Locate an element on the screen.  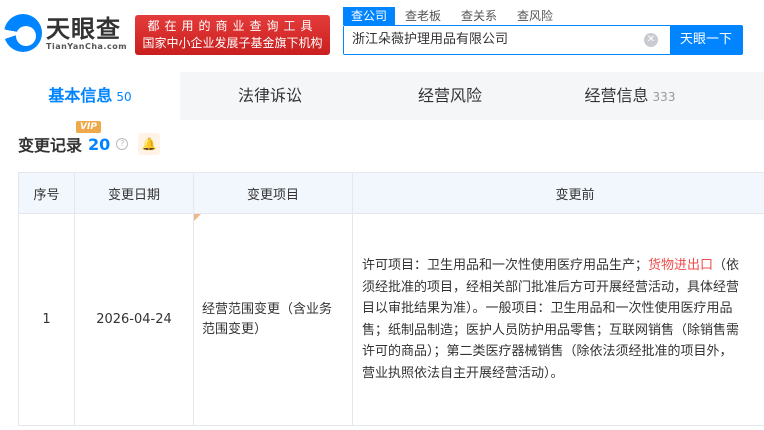
search-tab-relation: 查关系 is located at coordinates (479, 16).